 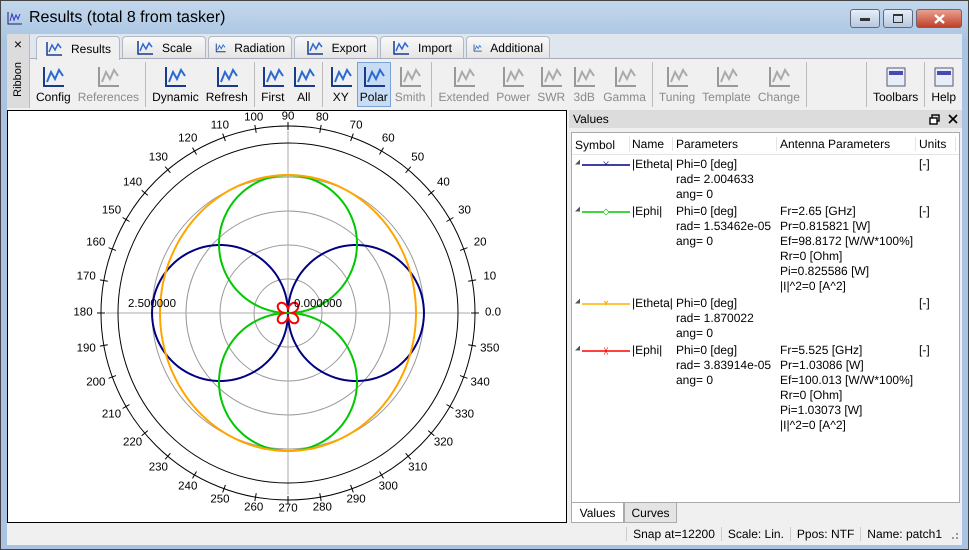 What do you see at coordinates (597, 513) in the screenshot?
I see `panel-tab: Values` at bounding box center [597, 513].